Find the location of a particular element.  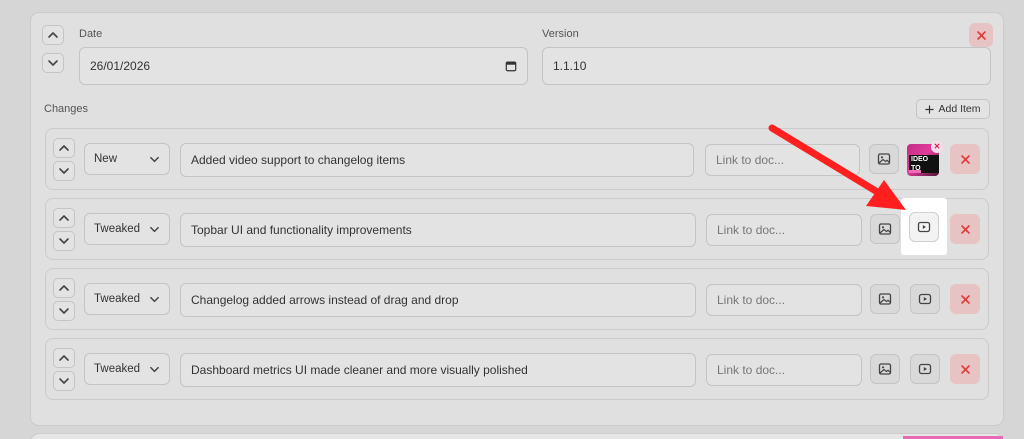

add-item-button: Add Item is located at coordinates (953, 109).